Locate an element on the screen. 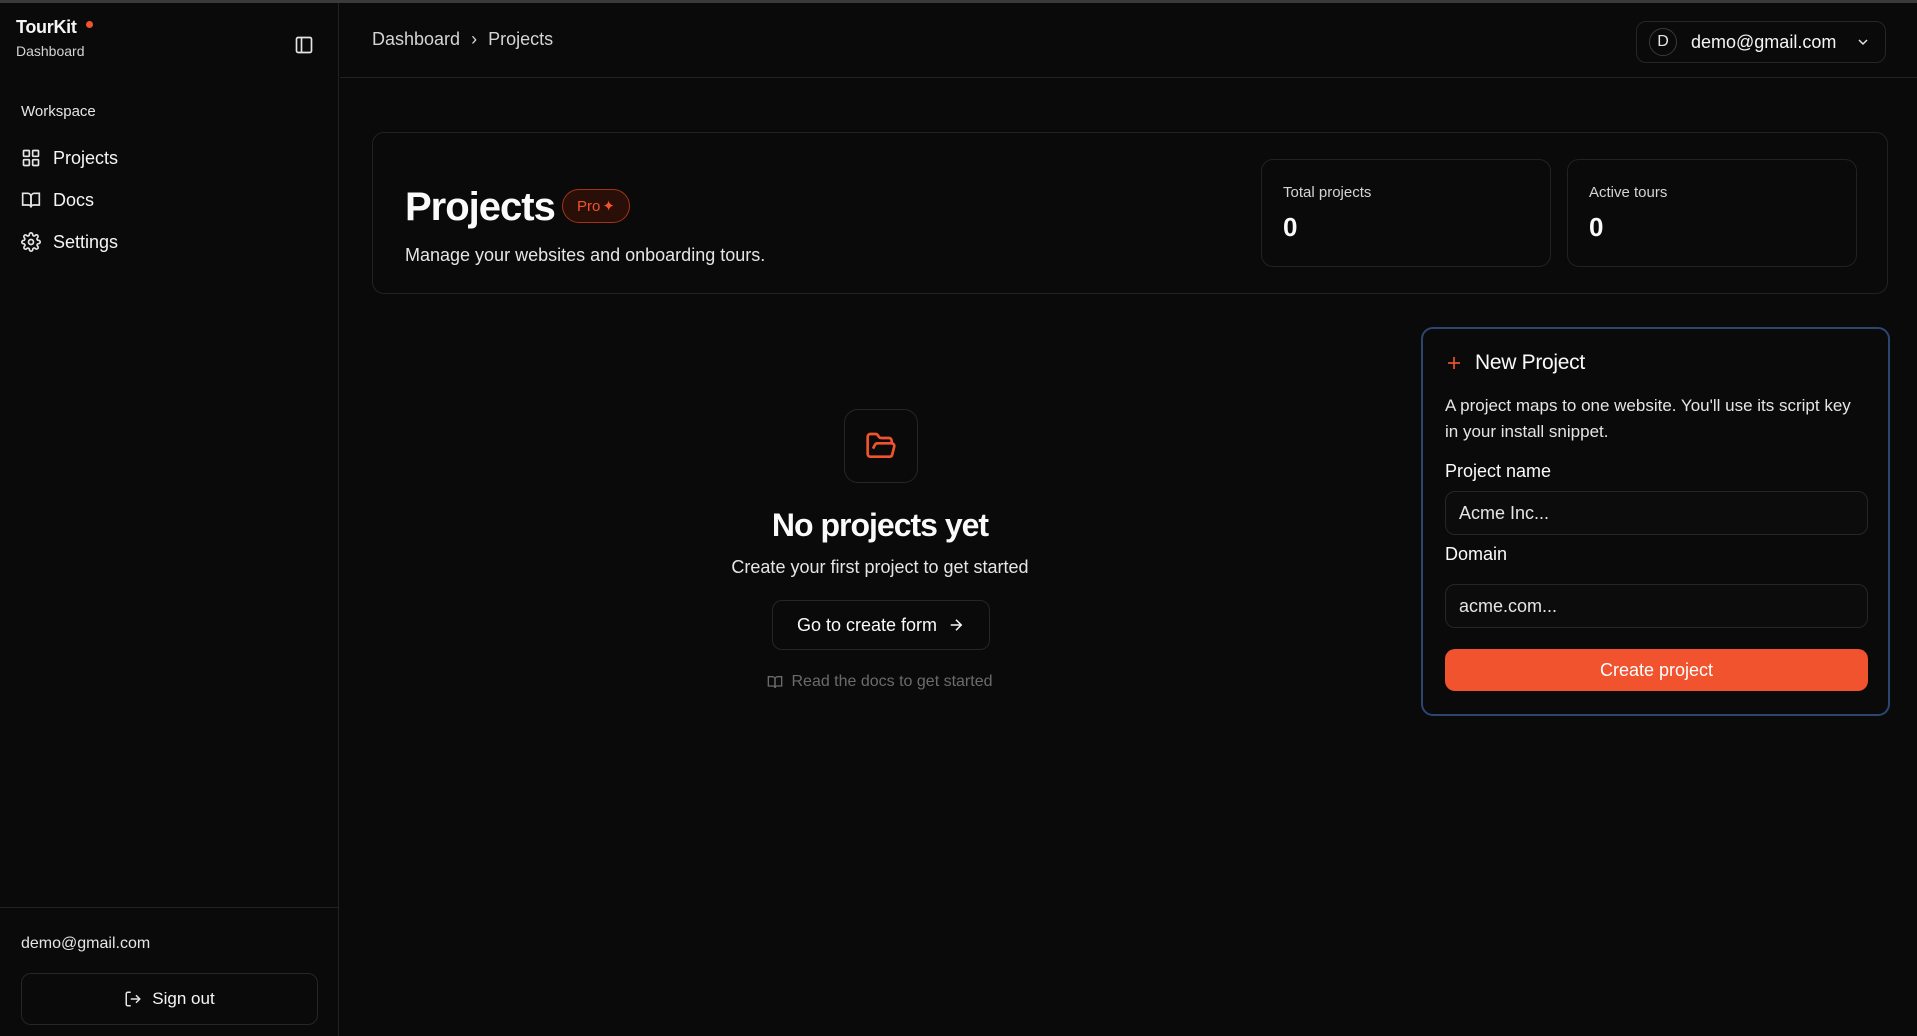 This screenshot has height=1036, width=1917. status-dot is located at coordinates (89, 24).